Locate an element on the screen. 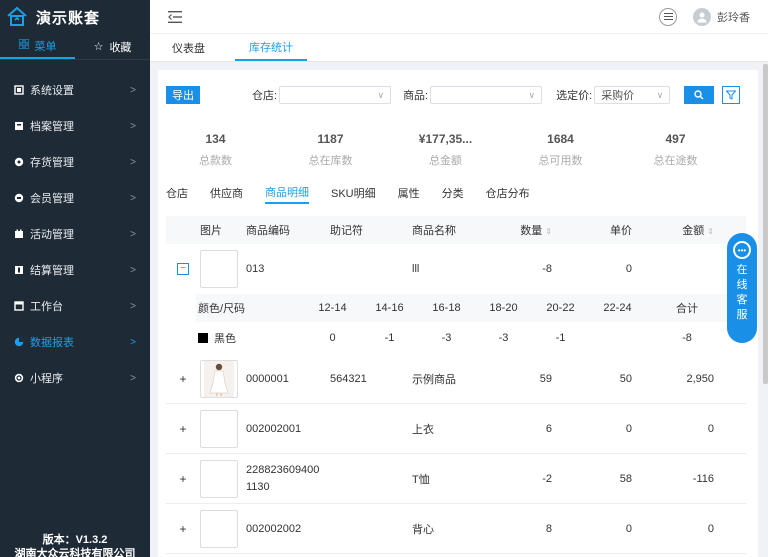  product-image is located at coordinates (219, 378).